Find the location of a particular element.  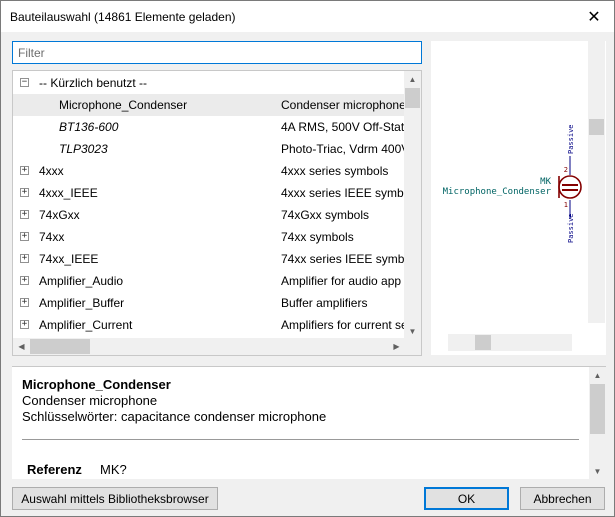

tree-row: +74xGxx 74xGxx symbols is located at coordinates (209, 215).